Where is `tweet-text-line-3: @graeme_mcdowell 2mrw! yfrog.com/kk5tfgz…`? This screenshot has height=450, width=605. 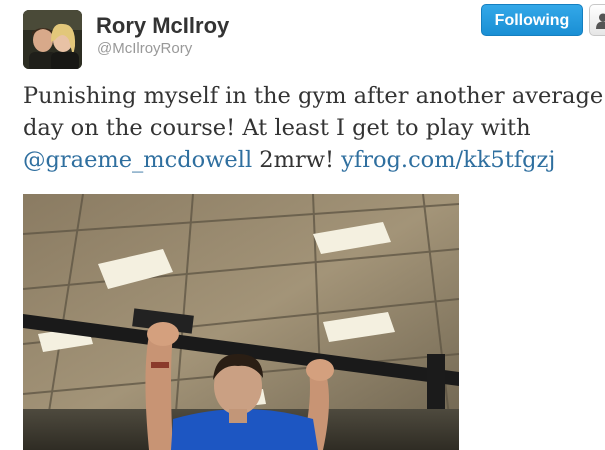 tweet-text-line-3: @graeme_mcdowell 2mrw! yfrog.com/kk5tfgz… is located at coordinates (314, 160).